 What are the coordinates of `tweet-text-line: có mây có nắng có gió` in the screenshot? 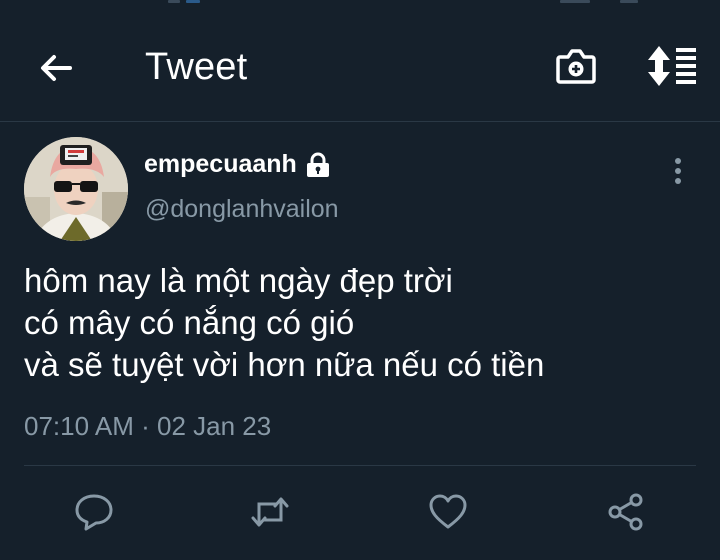 It's located at (189, 322).